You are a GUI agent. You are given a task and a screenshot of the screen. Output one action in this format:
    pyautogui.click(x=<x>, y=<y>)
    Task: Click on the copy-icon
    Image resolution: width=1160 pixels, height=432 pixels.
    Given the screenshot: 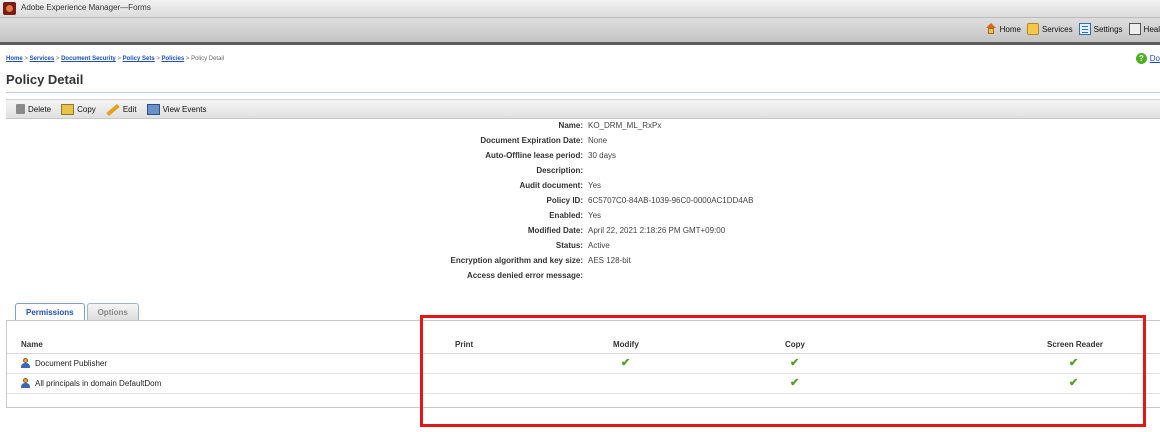 What is the action you would take?
    pyautogui.click(x=68, y=109)
    